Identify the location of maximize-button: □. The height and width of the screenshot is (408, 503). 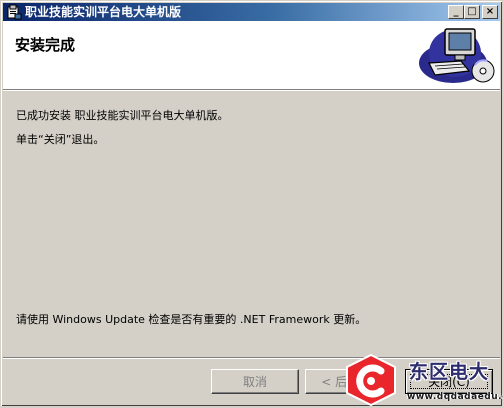
(472, 12).